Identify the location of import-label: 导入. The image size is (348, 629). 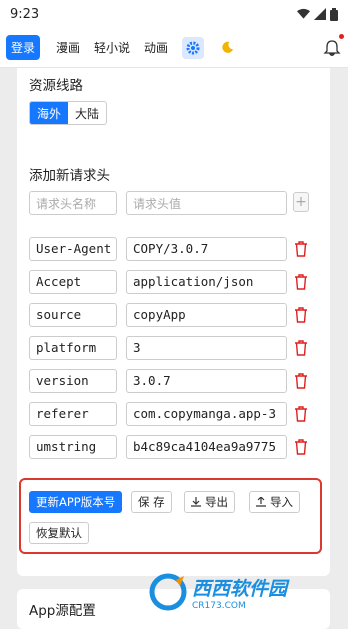
(281, 502).